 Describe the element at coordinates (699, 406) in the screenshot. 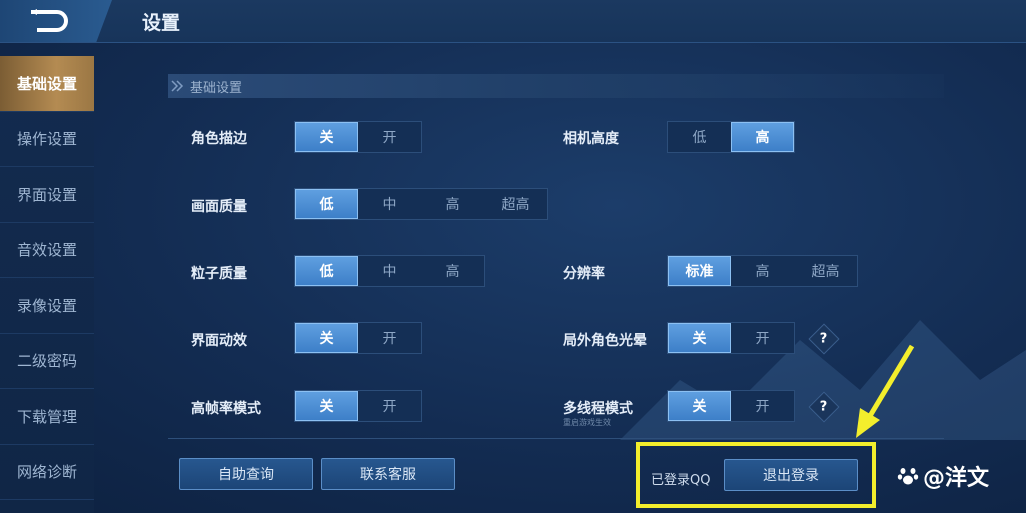

I see `multithread-option-off: 关` at that location.